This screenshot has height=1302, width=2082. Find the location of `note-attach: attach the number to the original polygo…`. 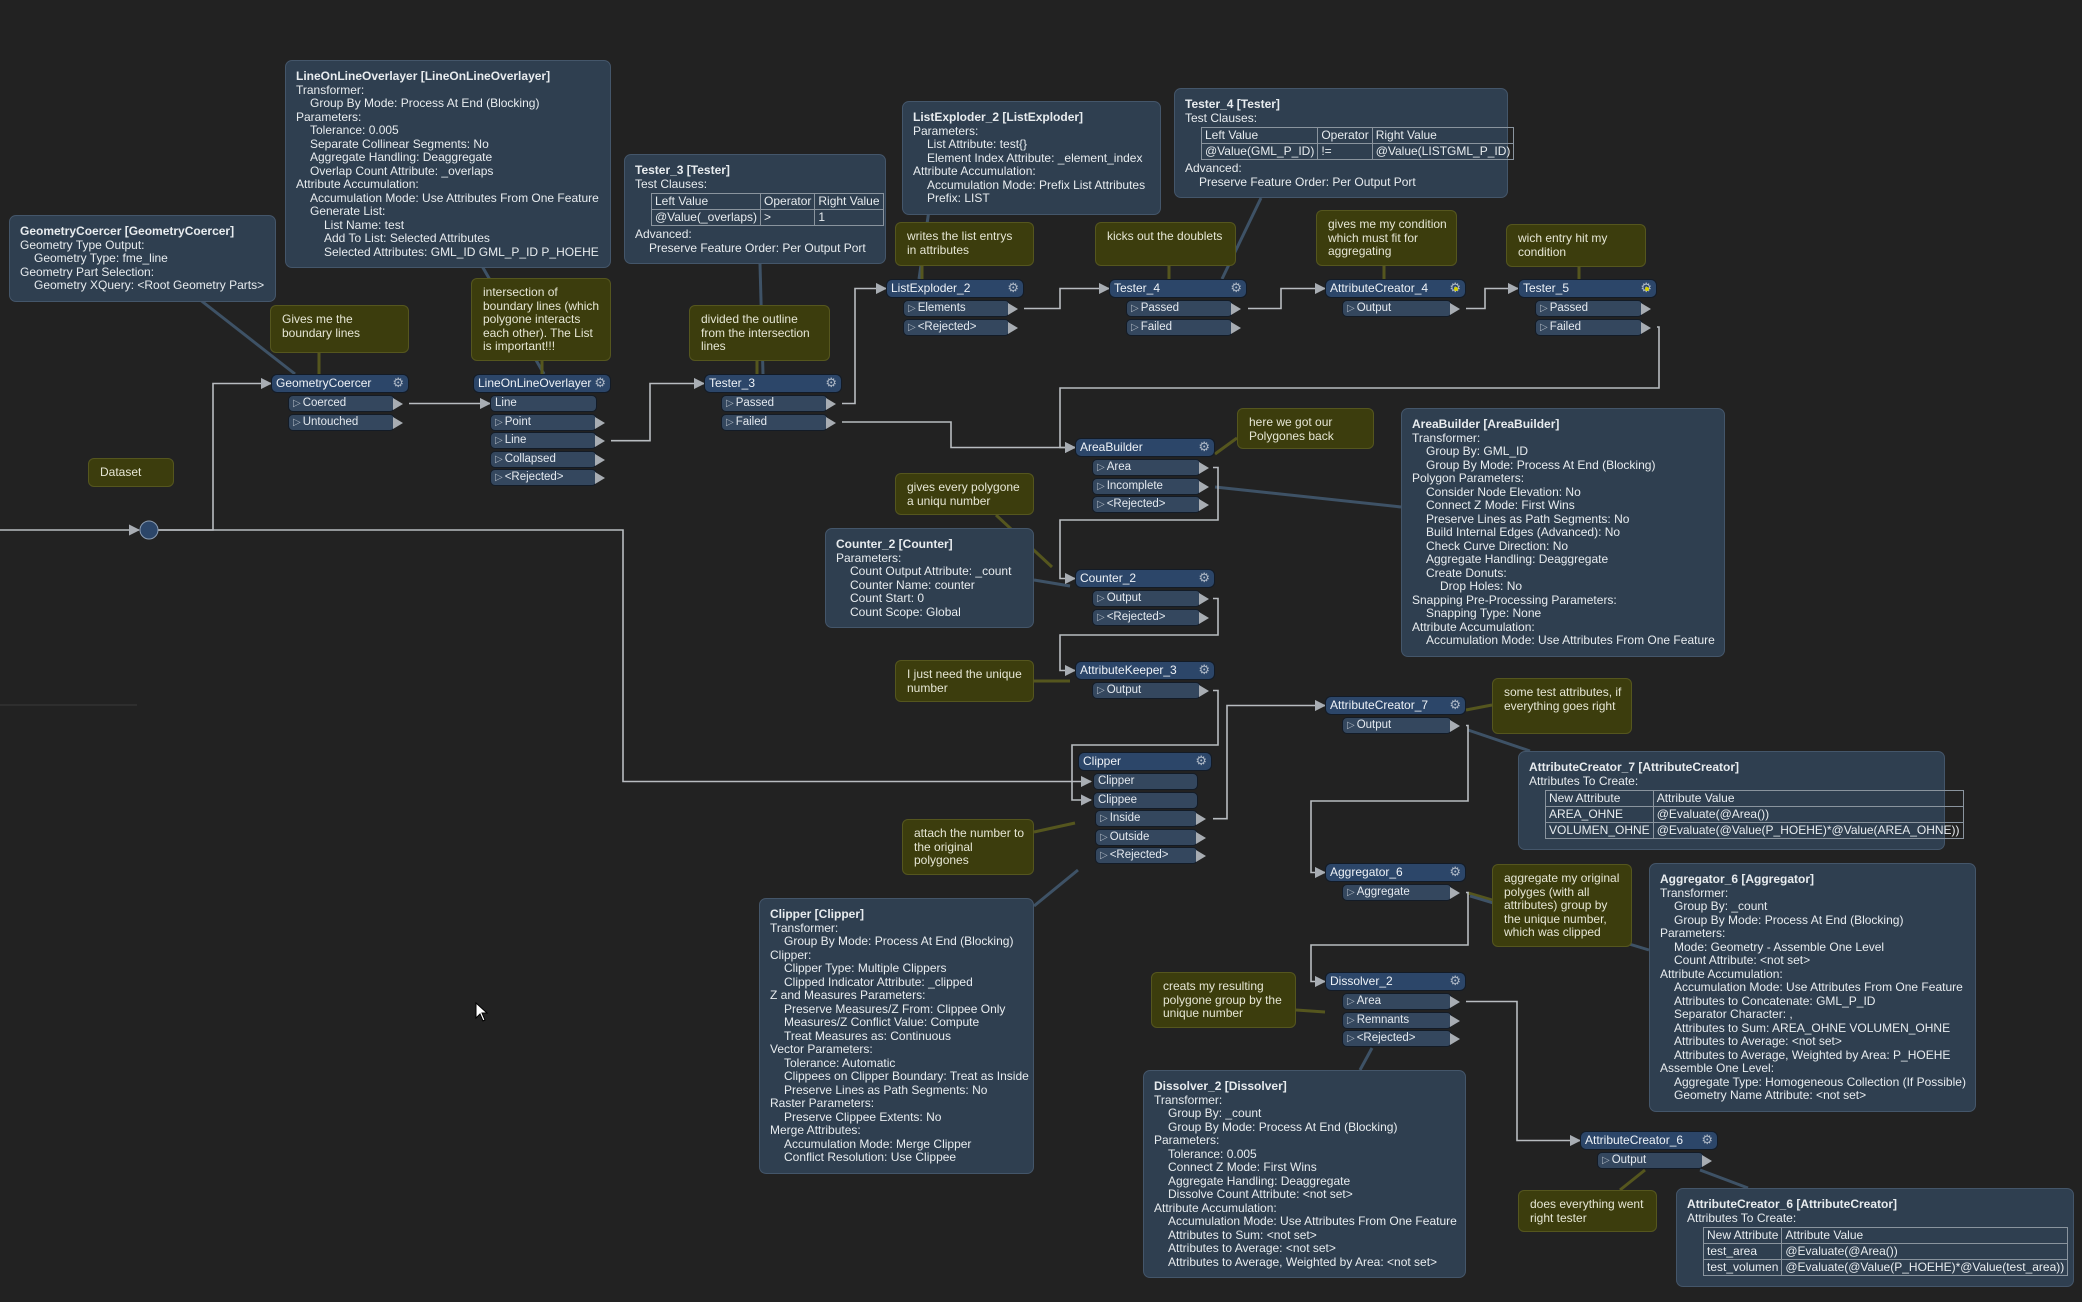

note-attach: attach the number to the original polygo… is located at coordinates (968, 847).